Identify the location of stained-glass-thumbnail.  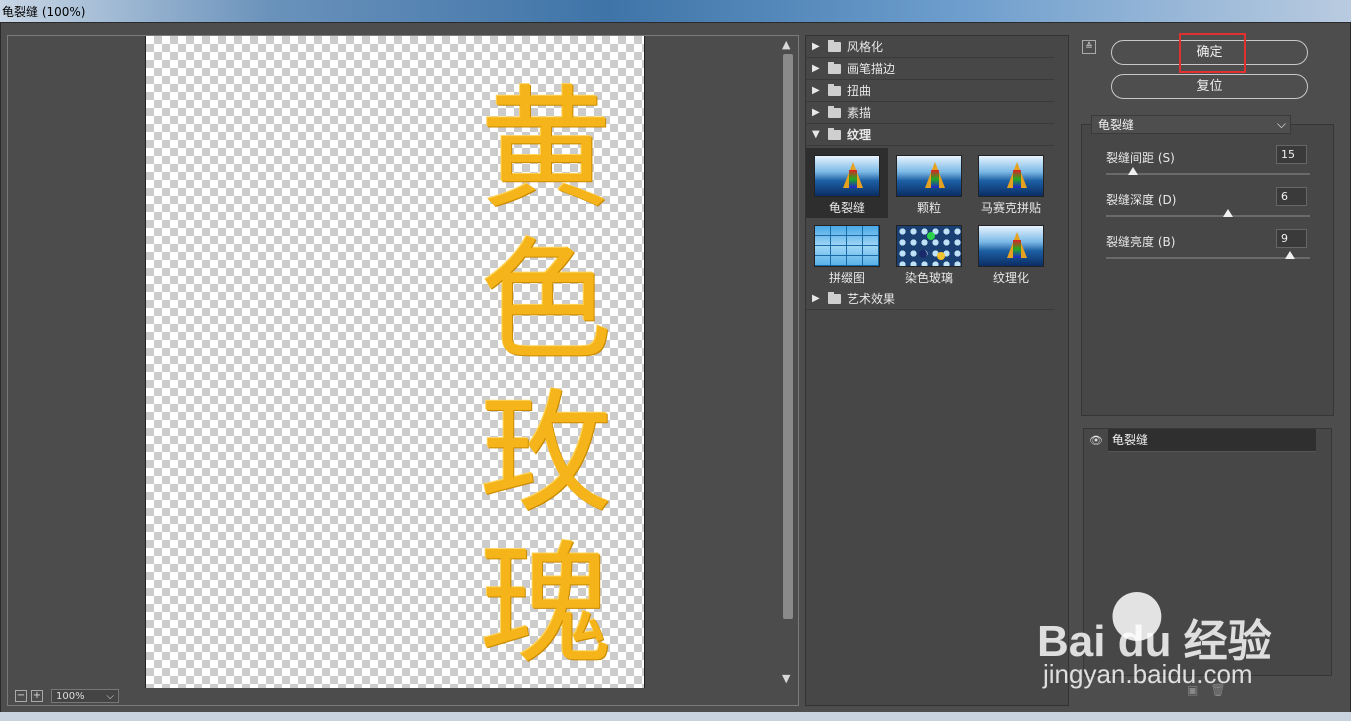
(929, 246).